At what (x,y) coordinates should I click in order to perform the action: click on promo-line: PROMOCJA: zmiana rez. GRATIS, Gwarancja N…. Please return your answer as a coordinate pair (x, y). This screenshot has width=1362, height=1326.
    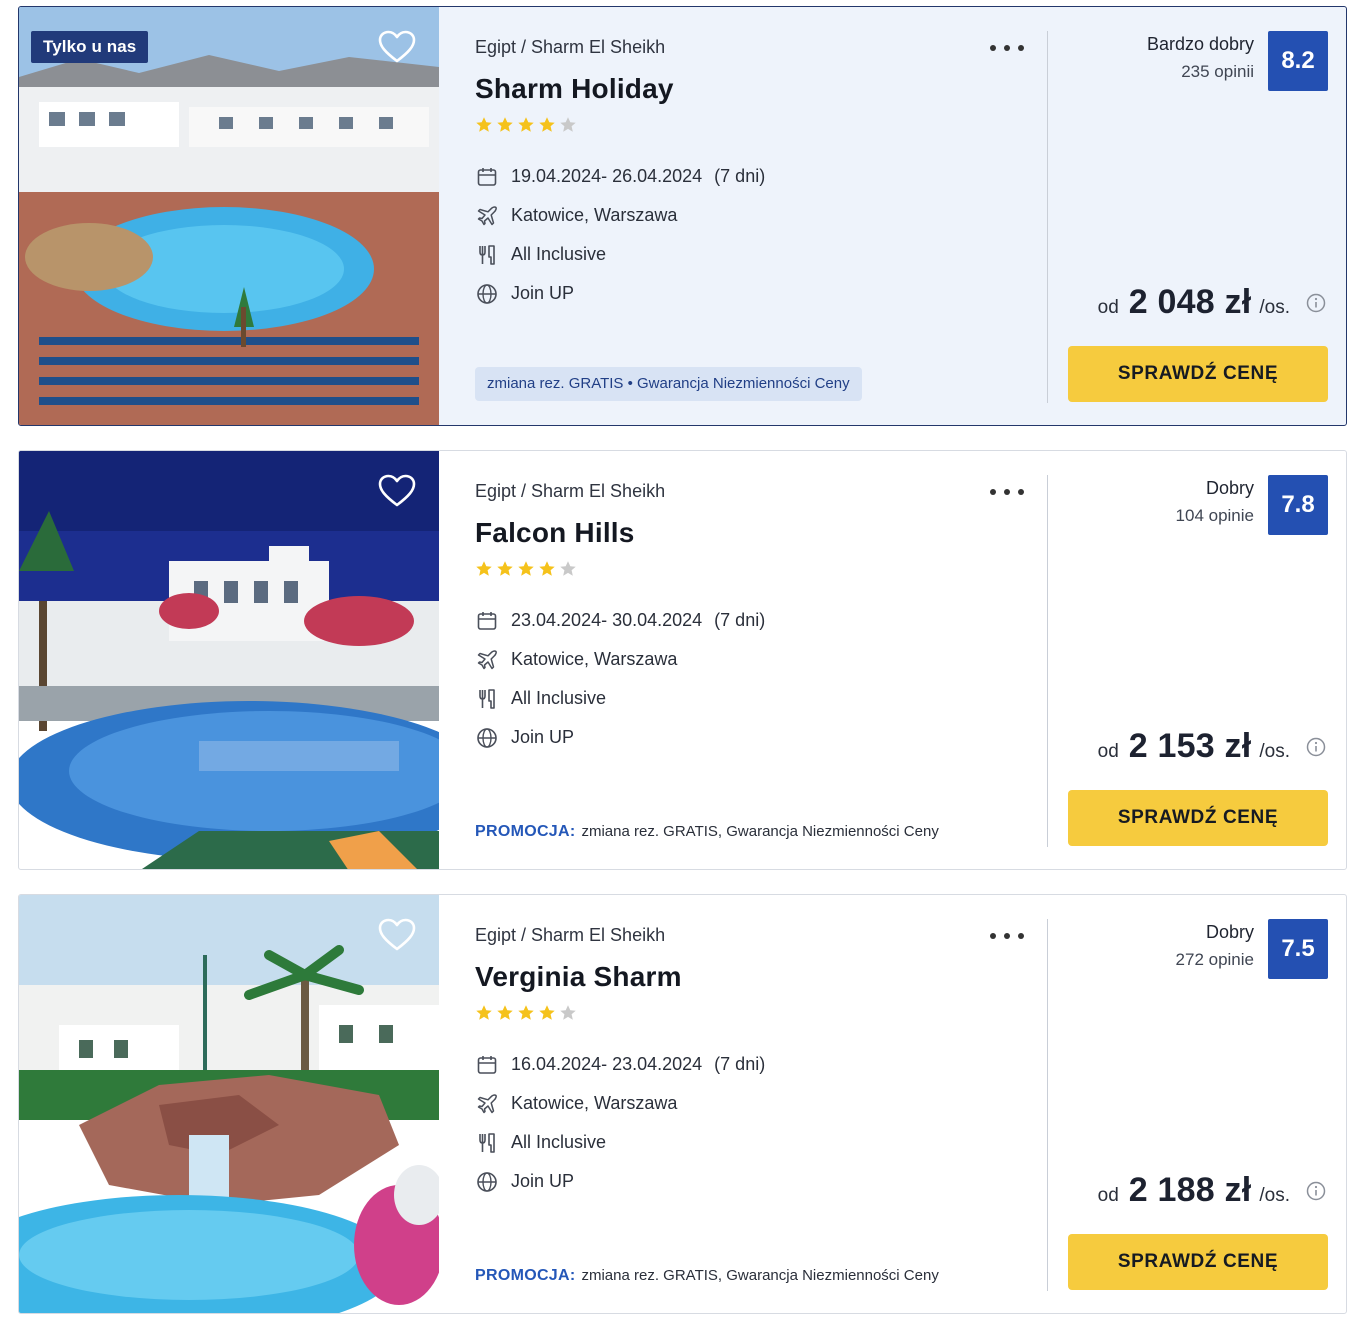
    Looking at the image, I should click on (707, 1276).